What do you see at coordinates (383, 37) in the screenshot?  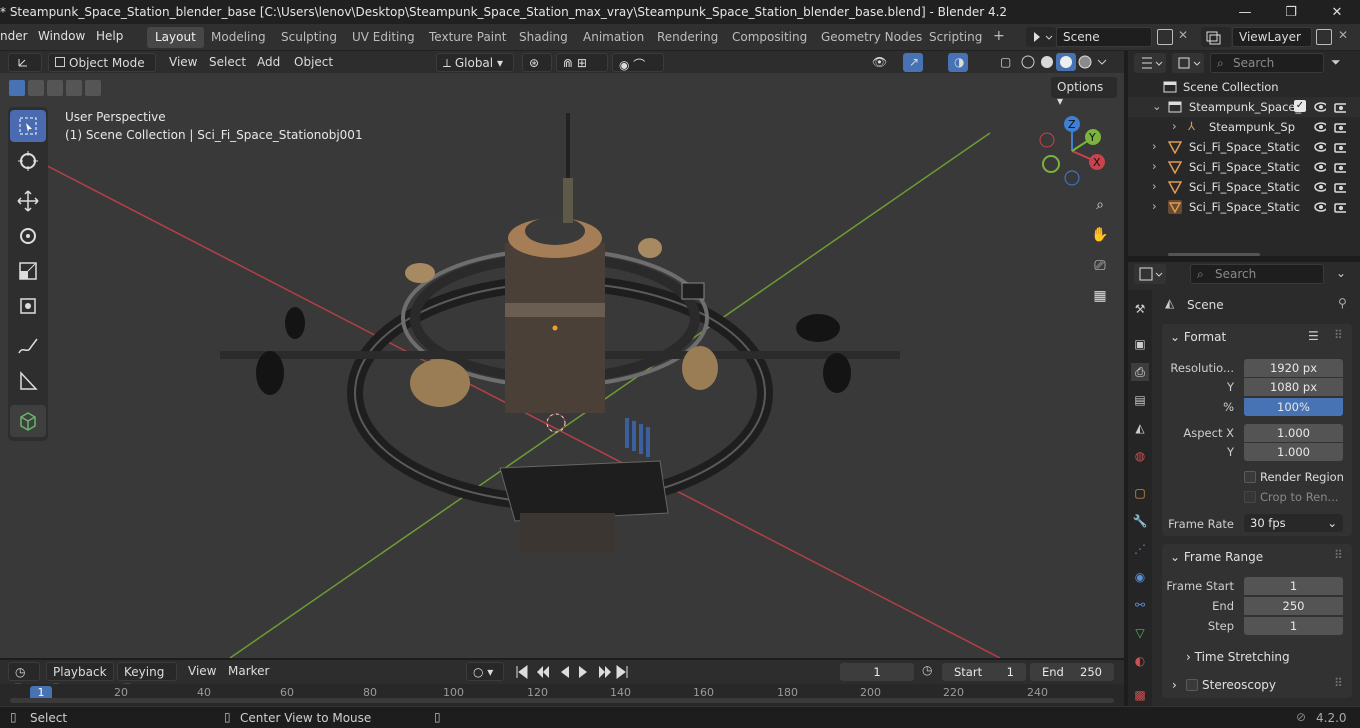 I see `tab-uv-editing: UV Editing` at bounding box center [383, 37].